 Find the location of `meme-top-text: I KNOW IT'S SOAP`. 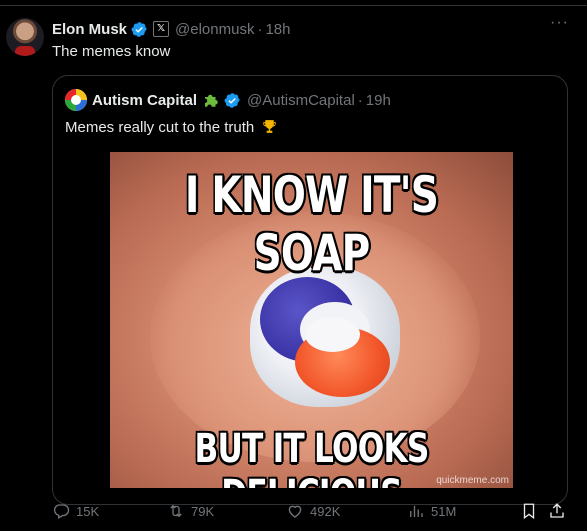

meme-top-text: I KNOW IT'S SOAP is located at coordinates (311, 224).